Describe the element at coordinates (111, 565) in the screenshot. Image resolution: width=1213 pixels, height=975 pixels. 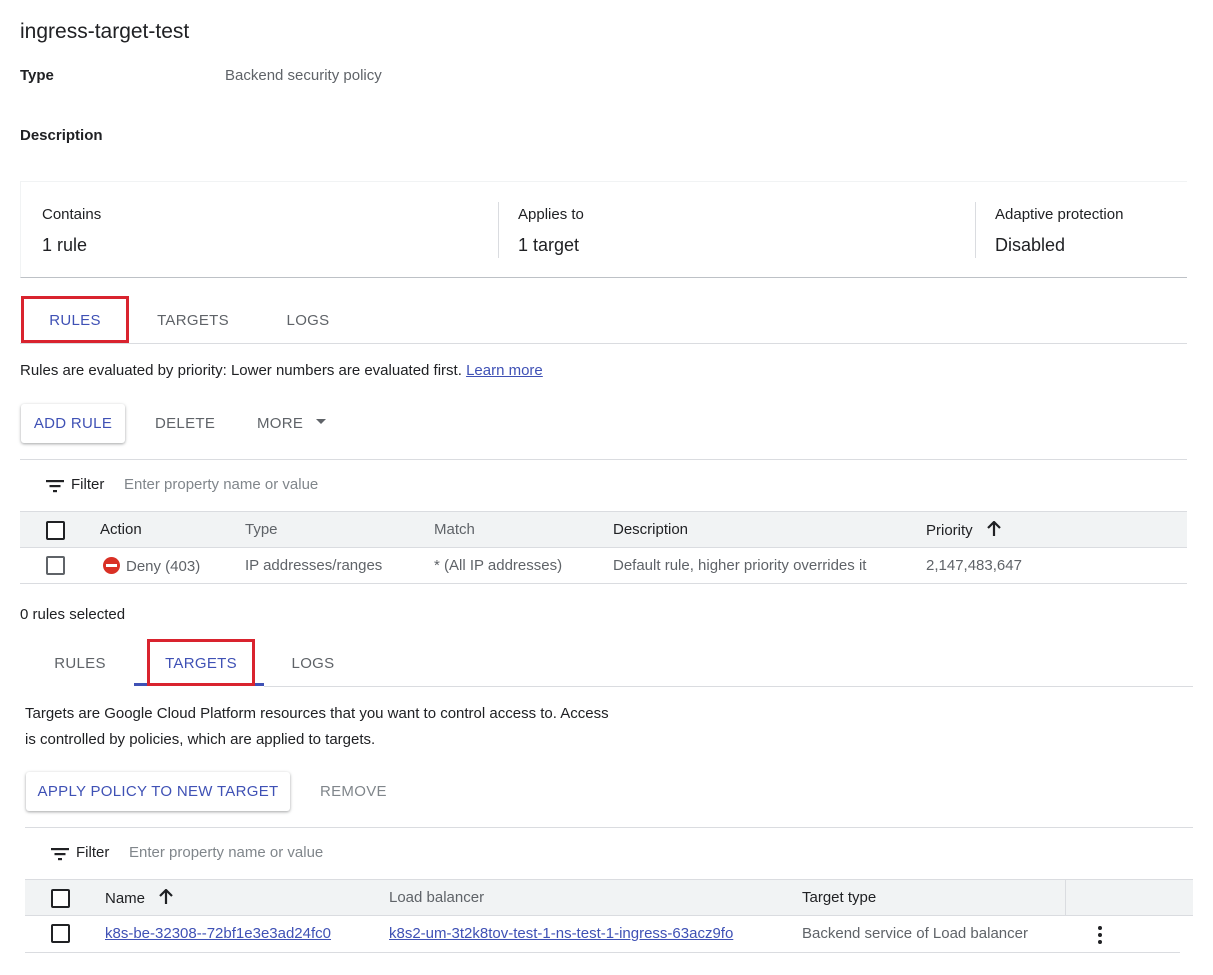
I see `deny-icon` at that location.